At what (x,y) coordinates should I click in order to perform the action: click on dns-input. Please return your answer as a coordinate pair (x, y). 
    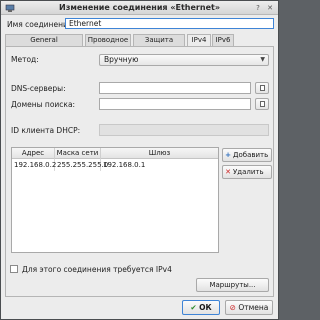
    Looking at the image, I should click on (175, 88).